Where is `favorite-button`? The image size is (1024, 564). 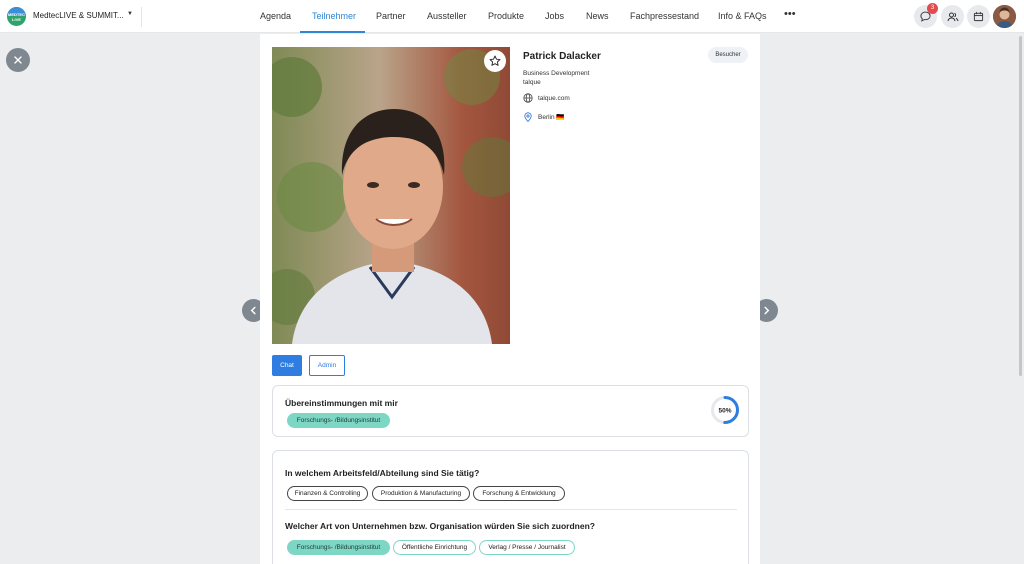 favorite-button is located at coordinates (495, 61).